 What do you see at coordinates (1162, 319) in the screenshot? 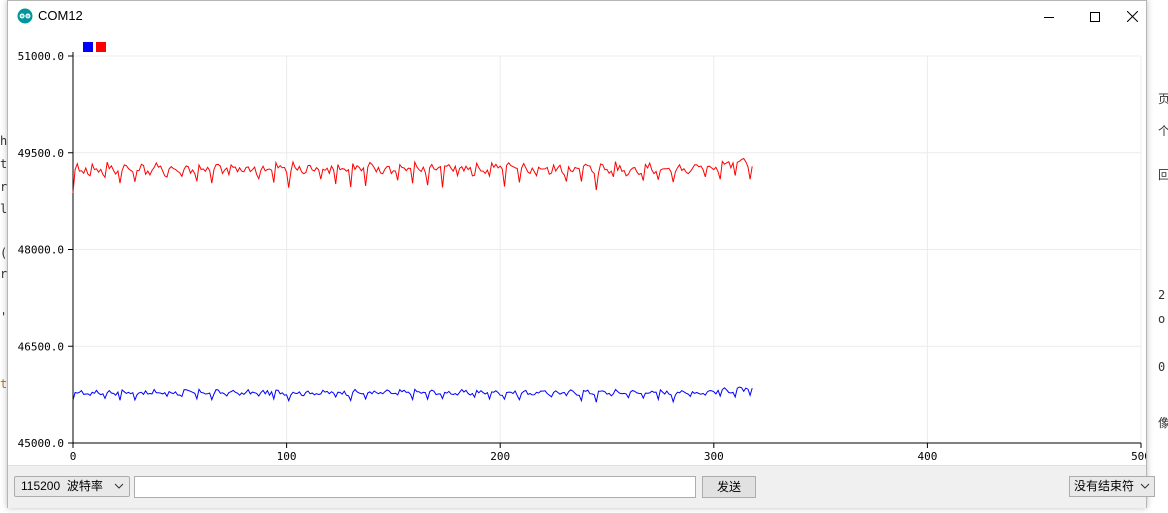
I see `background-code-fragment: o` at bounding box center [1162, 319].